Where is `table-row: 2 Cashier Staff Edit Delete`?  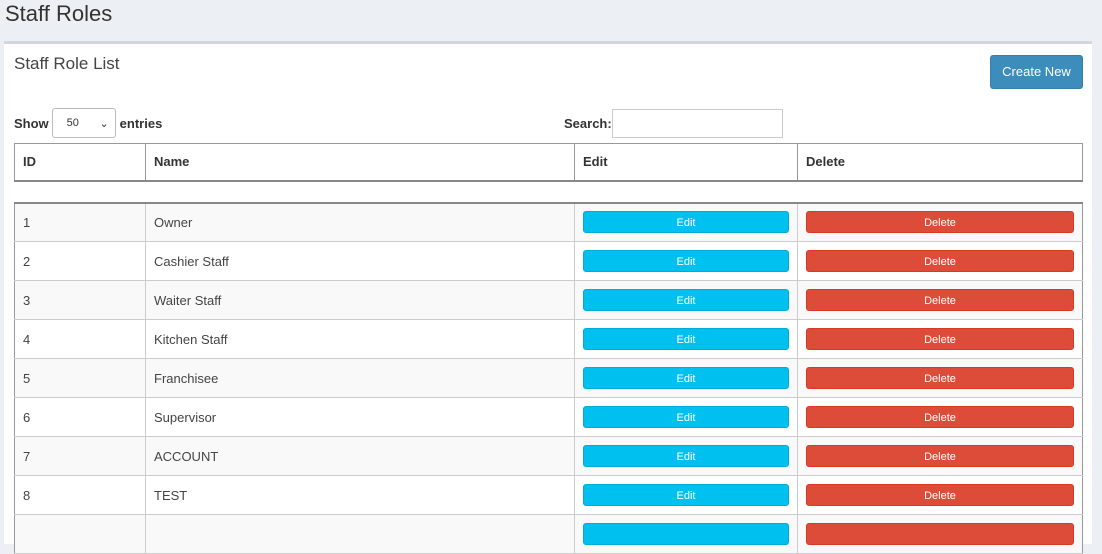 table-row: 2 Cashier Staff Edit Delete is located at coordinates (548, 261).